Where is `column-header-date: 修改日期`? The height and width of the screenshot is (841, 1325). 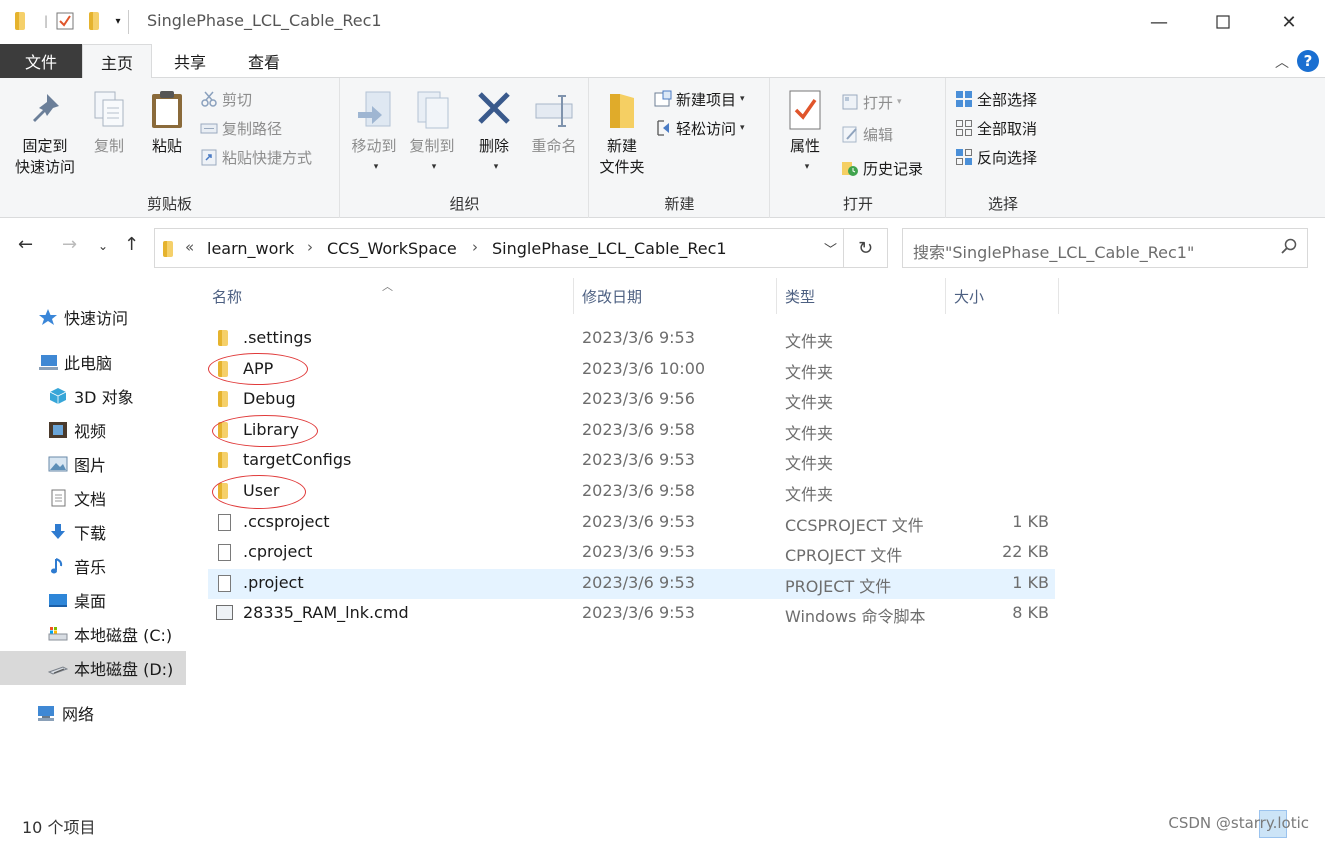 column-header-date: 修改日期 is located at coordinates (675, 296).